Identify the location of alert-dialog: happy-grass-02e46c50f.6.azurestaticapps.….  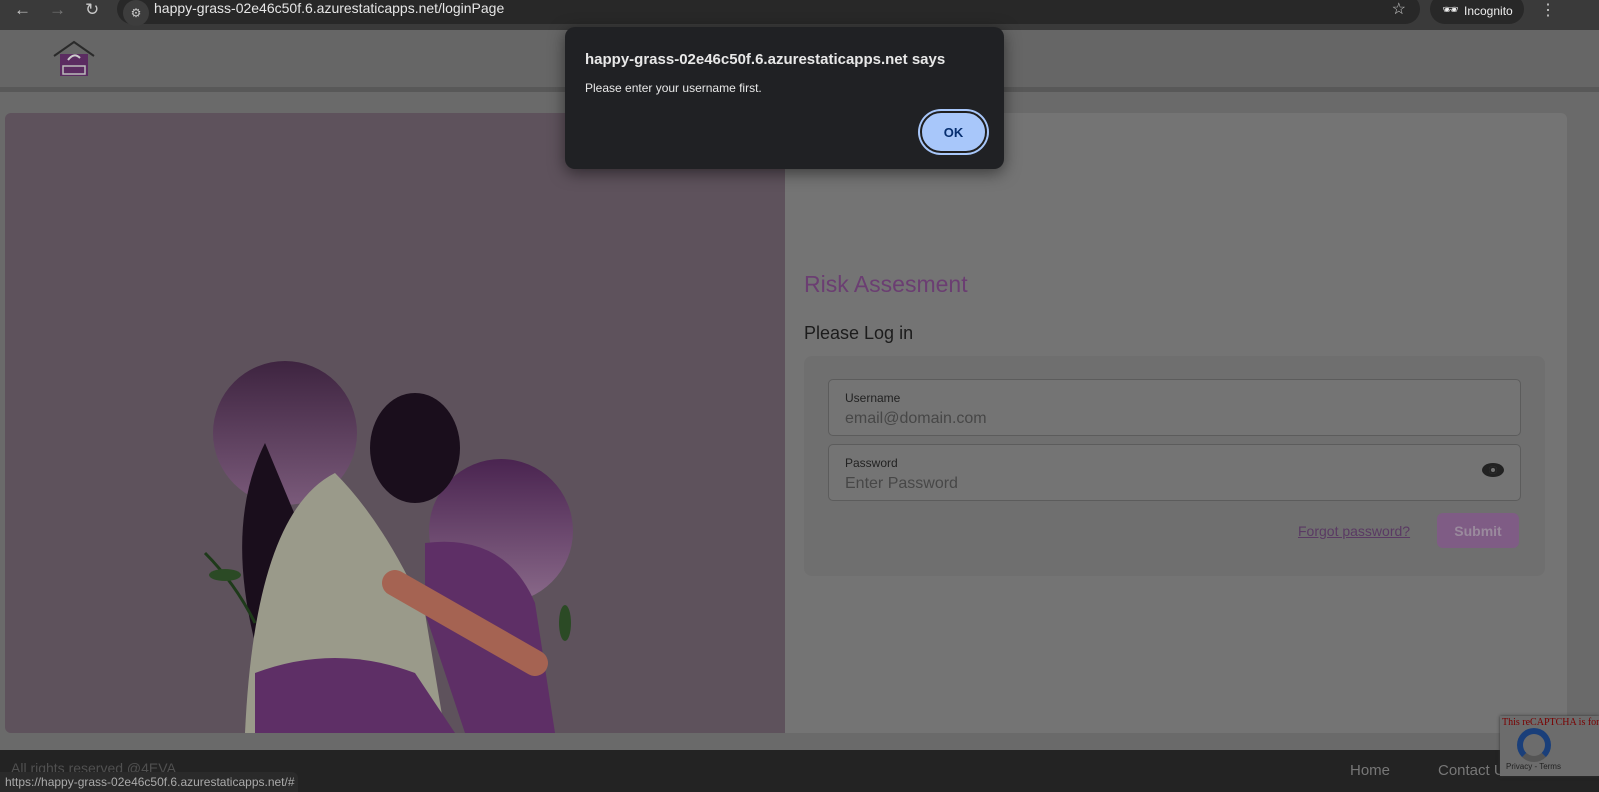
(784, 98).